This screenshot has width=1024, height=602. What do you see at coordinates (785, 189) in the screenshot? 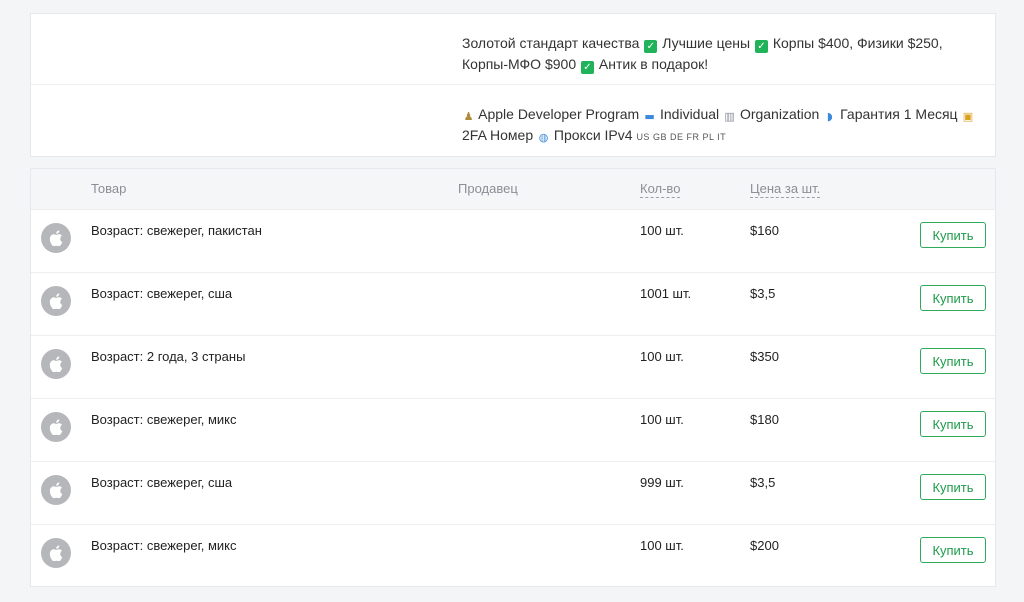
I see `header-price: Цена за шт.` at bounding box center [785, 189].